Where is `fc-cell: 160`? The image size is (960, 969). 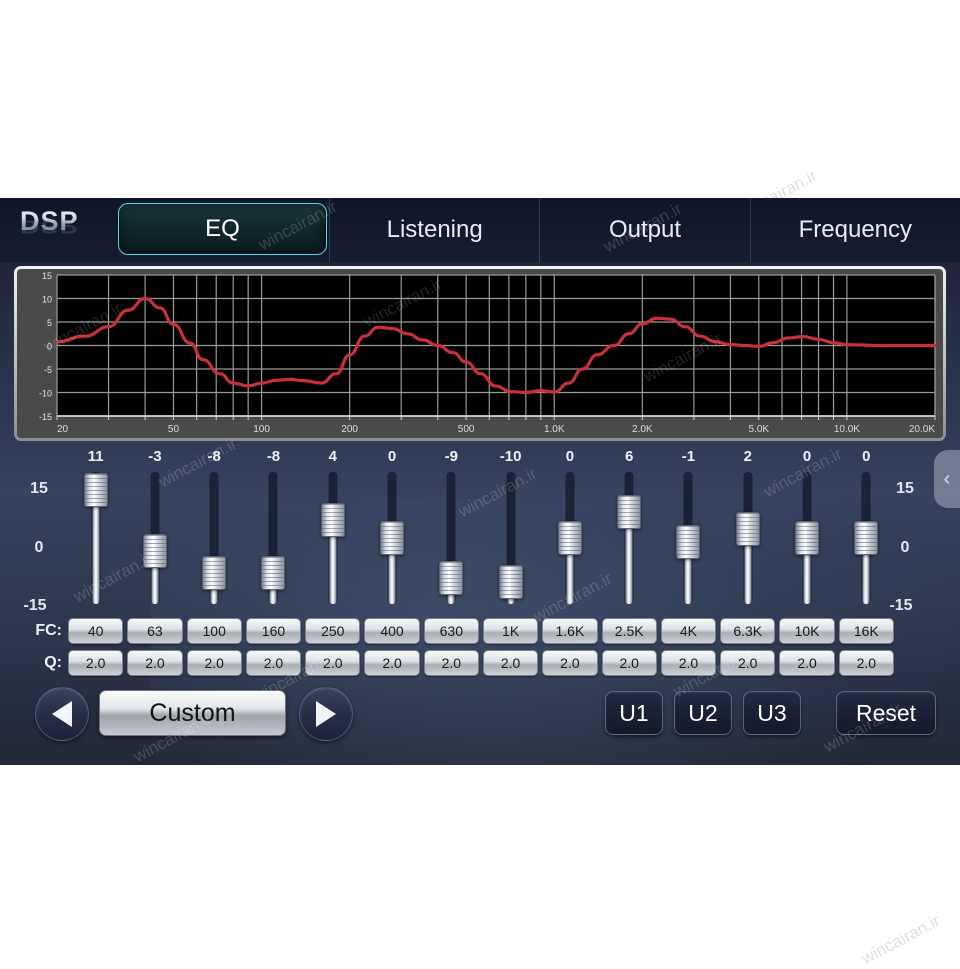 fc-cell: 160 is located at coordinates (273, 631).